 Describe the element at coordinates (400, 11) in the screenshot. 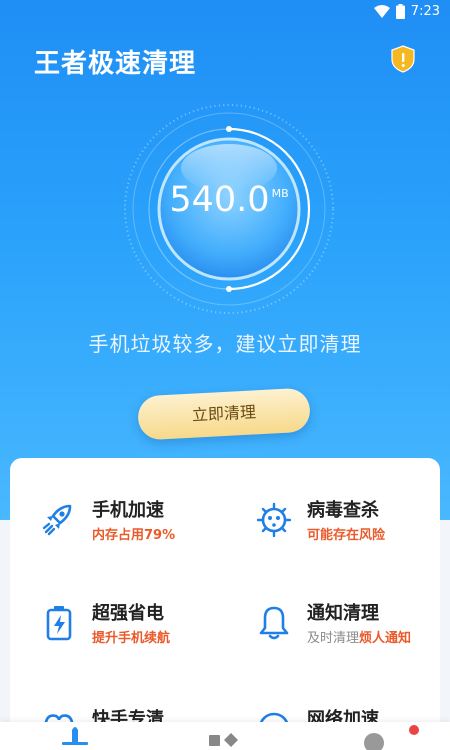

I see `battery-icon` at that location.